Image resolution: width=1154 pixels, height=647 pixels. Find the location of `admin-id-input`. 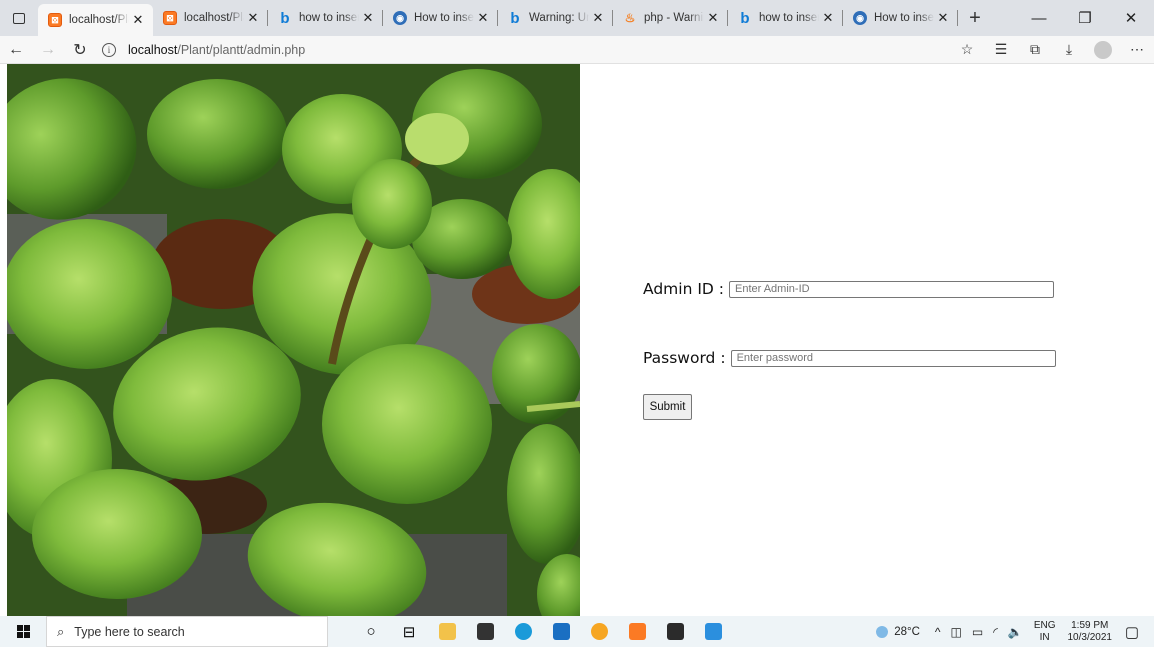

admin-id-input is located at coordinates (891, 289).